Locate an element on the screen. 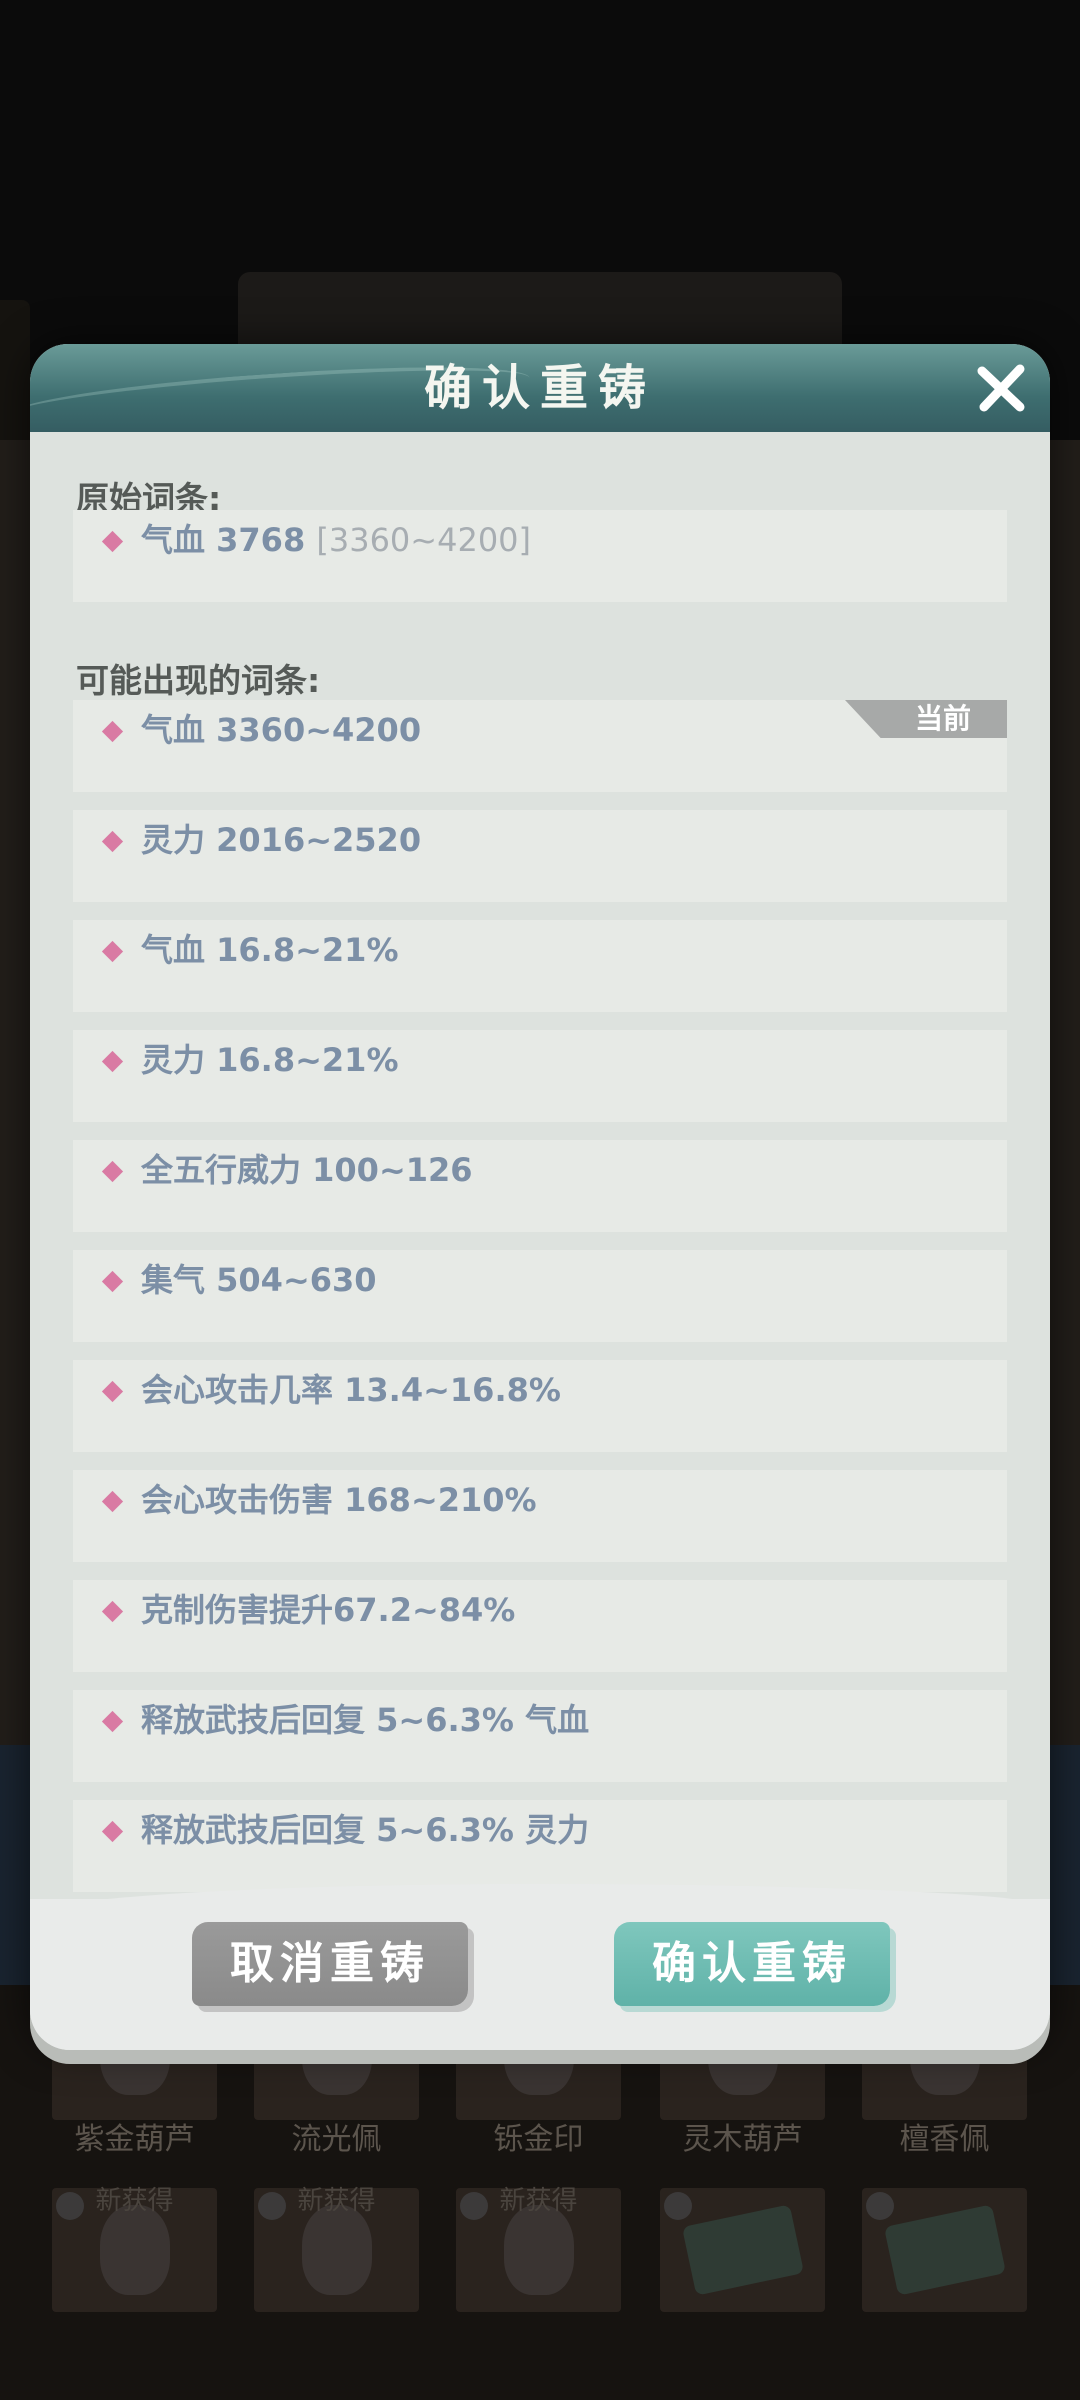 The height and width of the screenshot is (2400, 1080). possible-stat-text: 气血 16.8~21% is located at coordinates (270, 950).